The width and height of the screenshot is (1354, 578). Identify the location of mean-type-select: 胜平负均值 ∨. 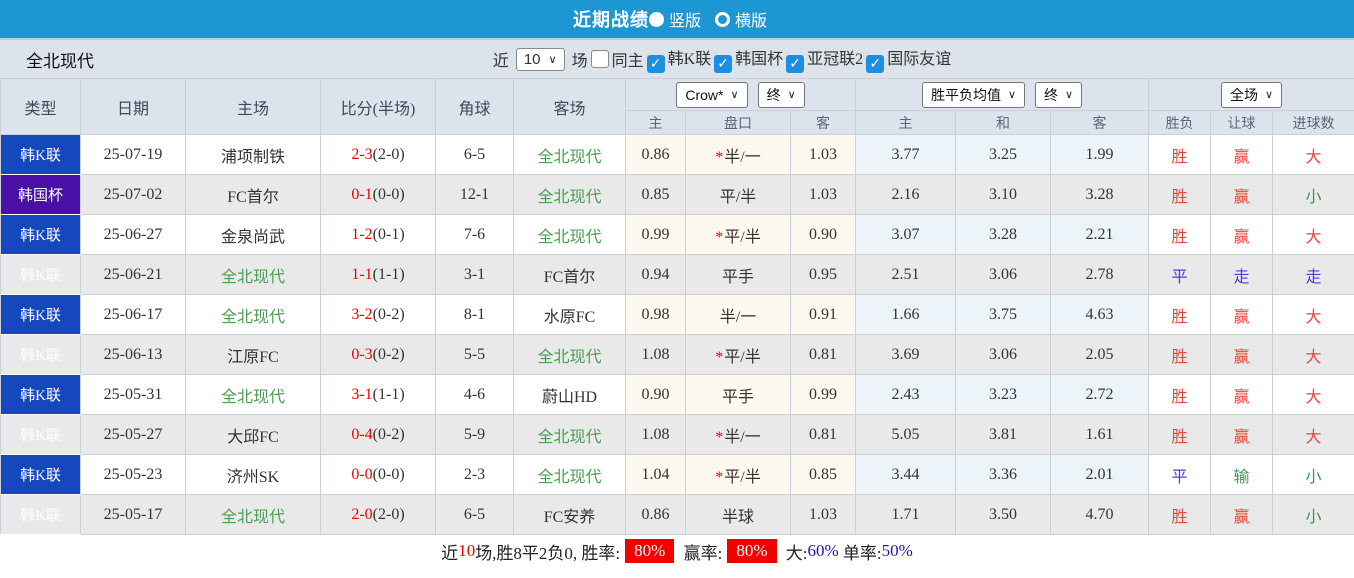
(973, 94).